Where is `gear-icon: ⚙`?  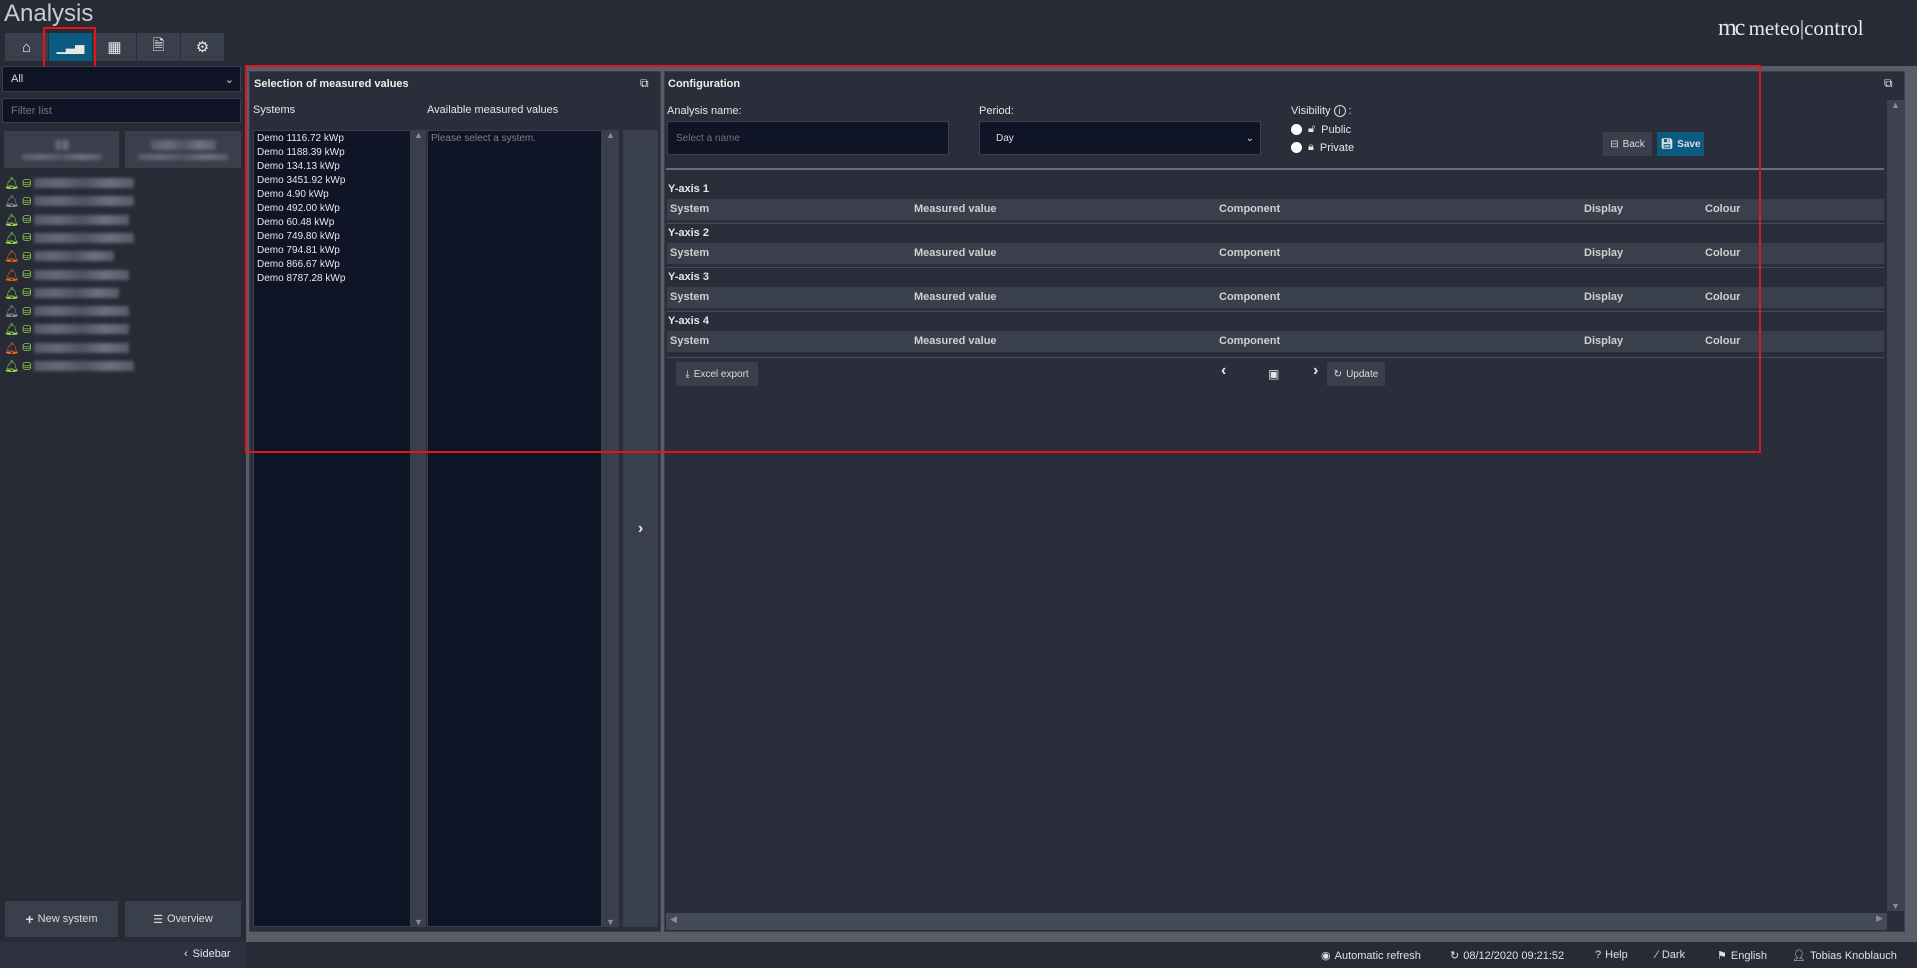 gear-icon: ⚙ is located at coordinates (202, 47).